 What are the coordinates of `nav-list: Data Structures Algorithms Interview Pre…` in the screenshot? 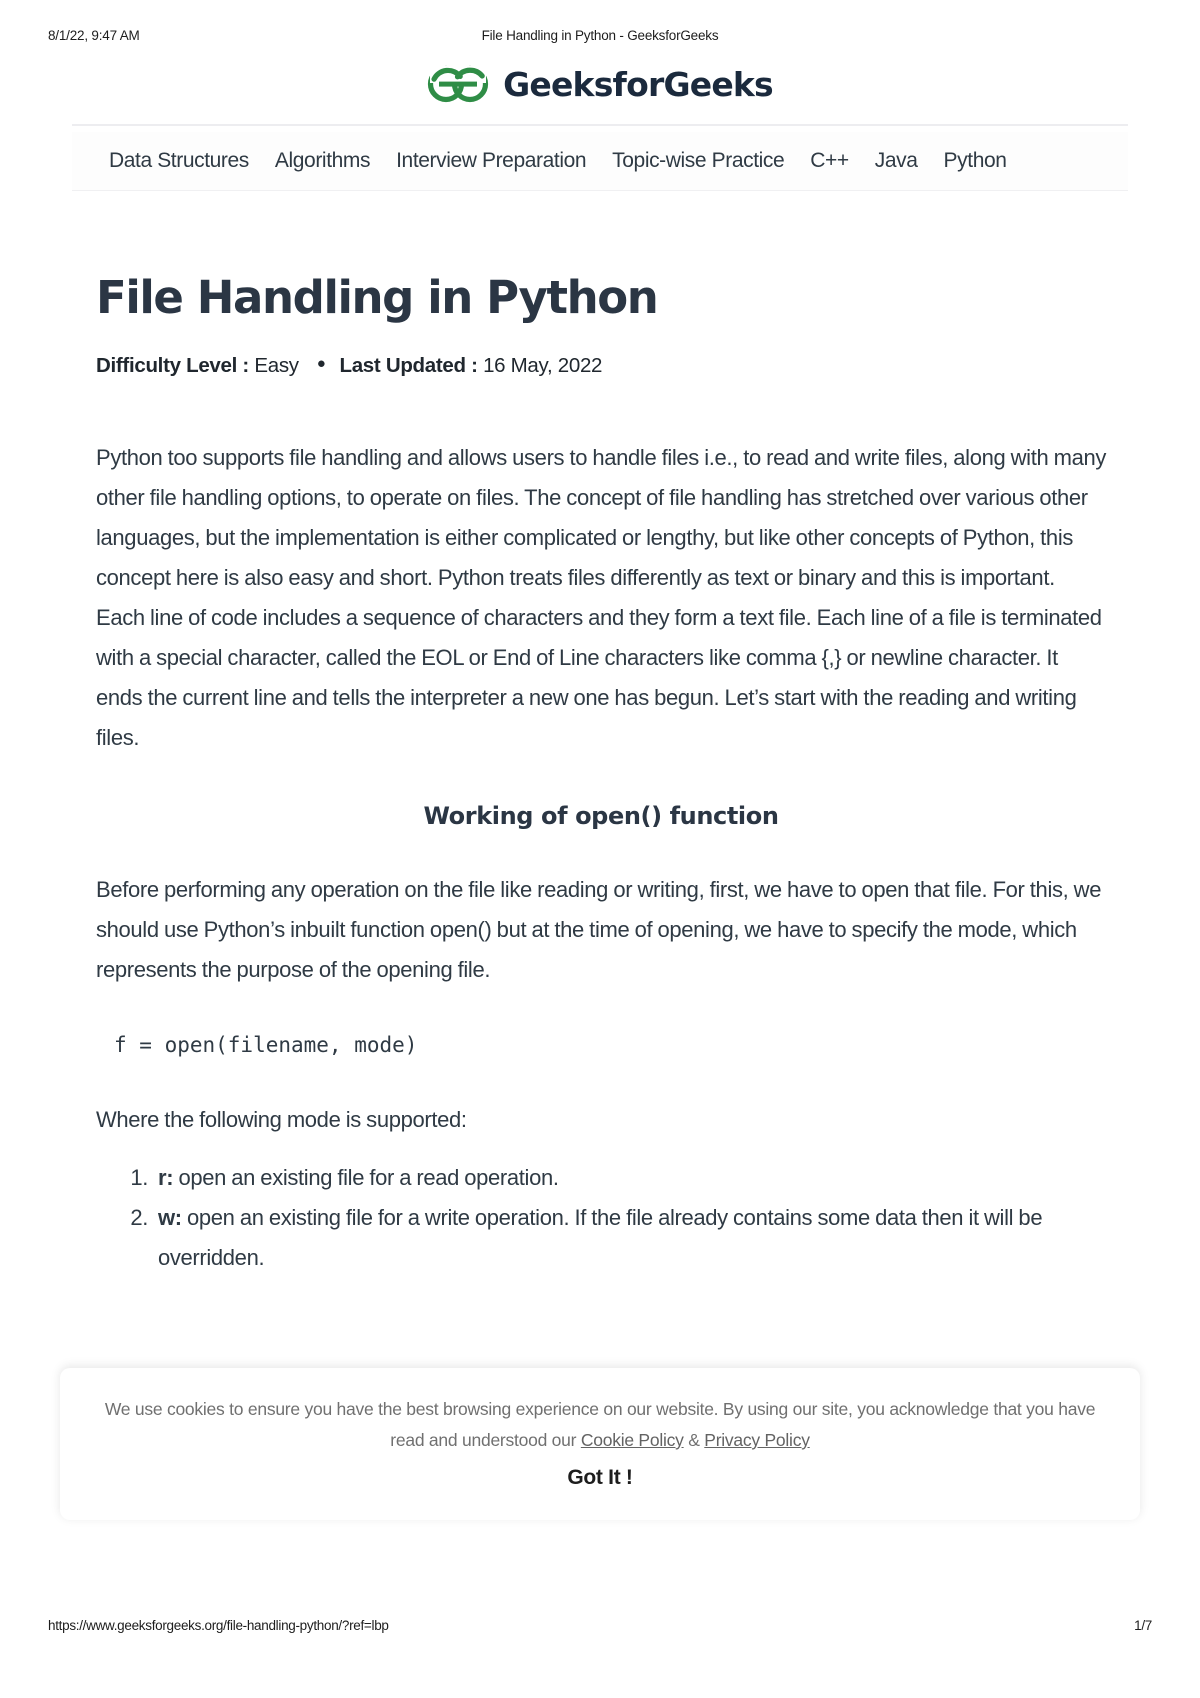 It's located at (558, 161).